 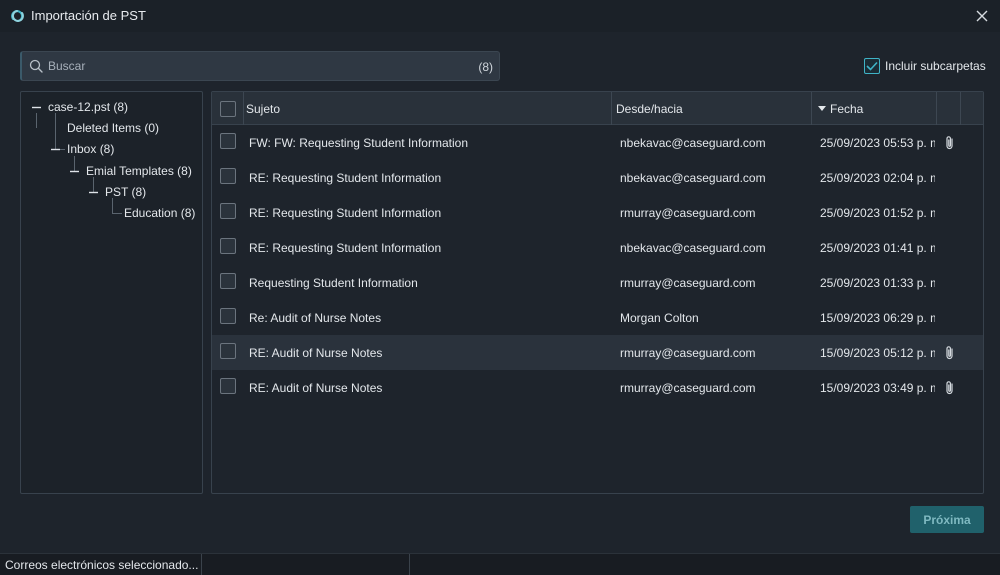 I want to click on tree-node-label: Deleted Items (0), so click(x=113, y=128).